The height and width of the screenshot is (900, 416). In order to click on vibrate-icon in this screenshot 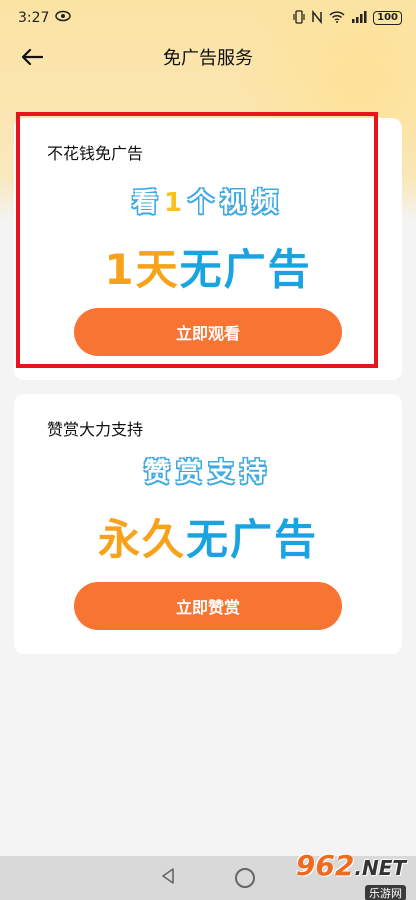, I will do `click(299, 18)`.